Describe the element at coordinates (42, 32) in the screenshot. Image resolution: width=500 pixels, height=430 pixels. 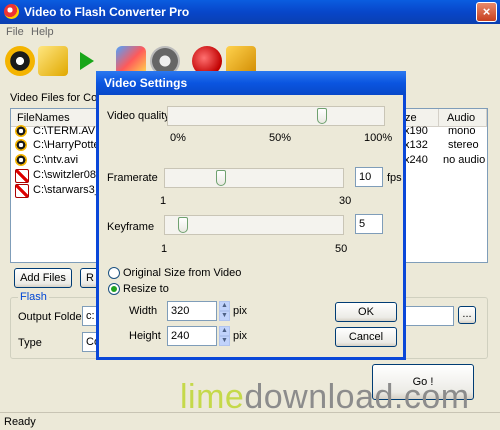
I see `menu-help: Help` at that location.